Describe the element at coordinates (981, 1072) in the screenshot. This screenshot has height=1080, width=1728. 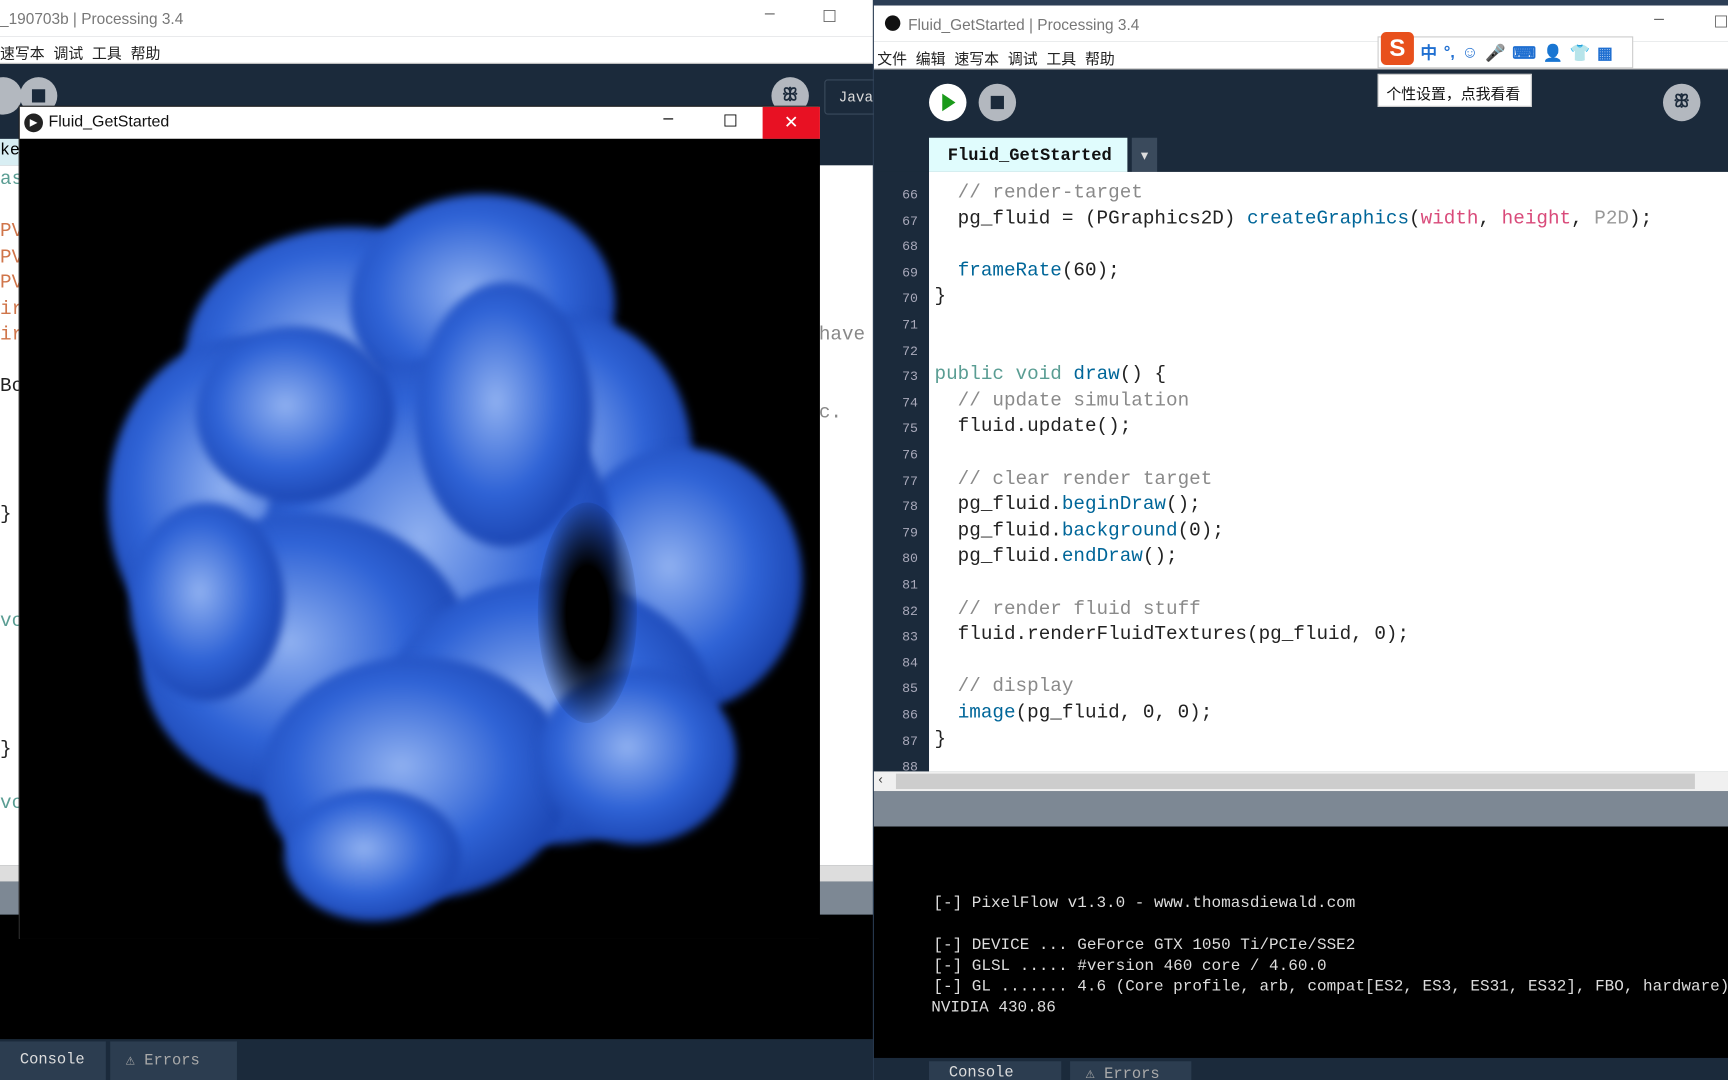
I see `console-tab-label: Console` at that location.